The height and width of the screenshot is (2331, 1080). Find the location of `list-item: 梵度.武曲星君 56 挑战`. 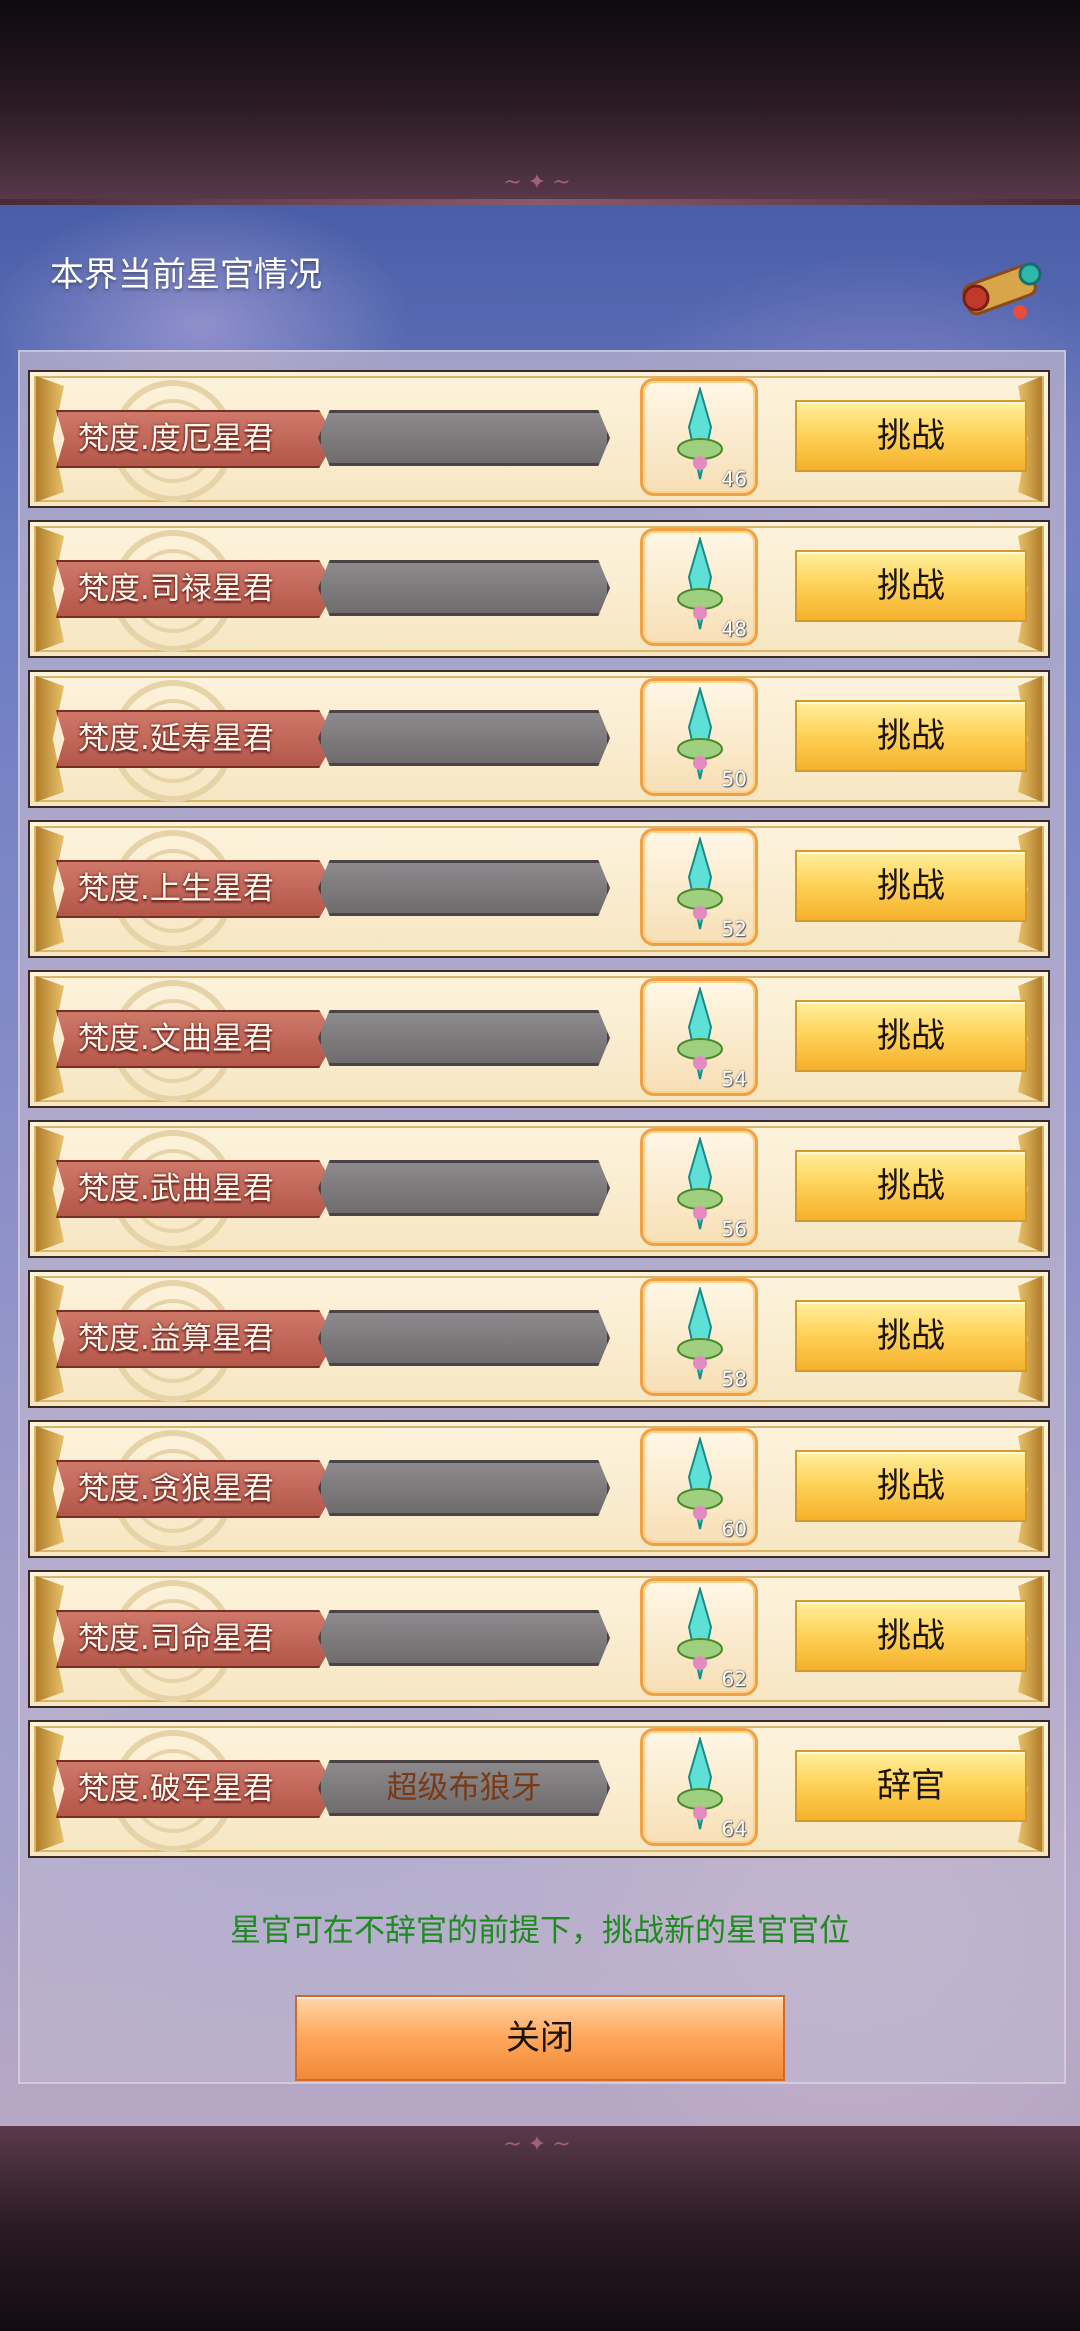

list-item: 梵度.武曲星君 56 挑战 is located at coordinates (539, 1189).